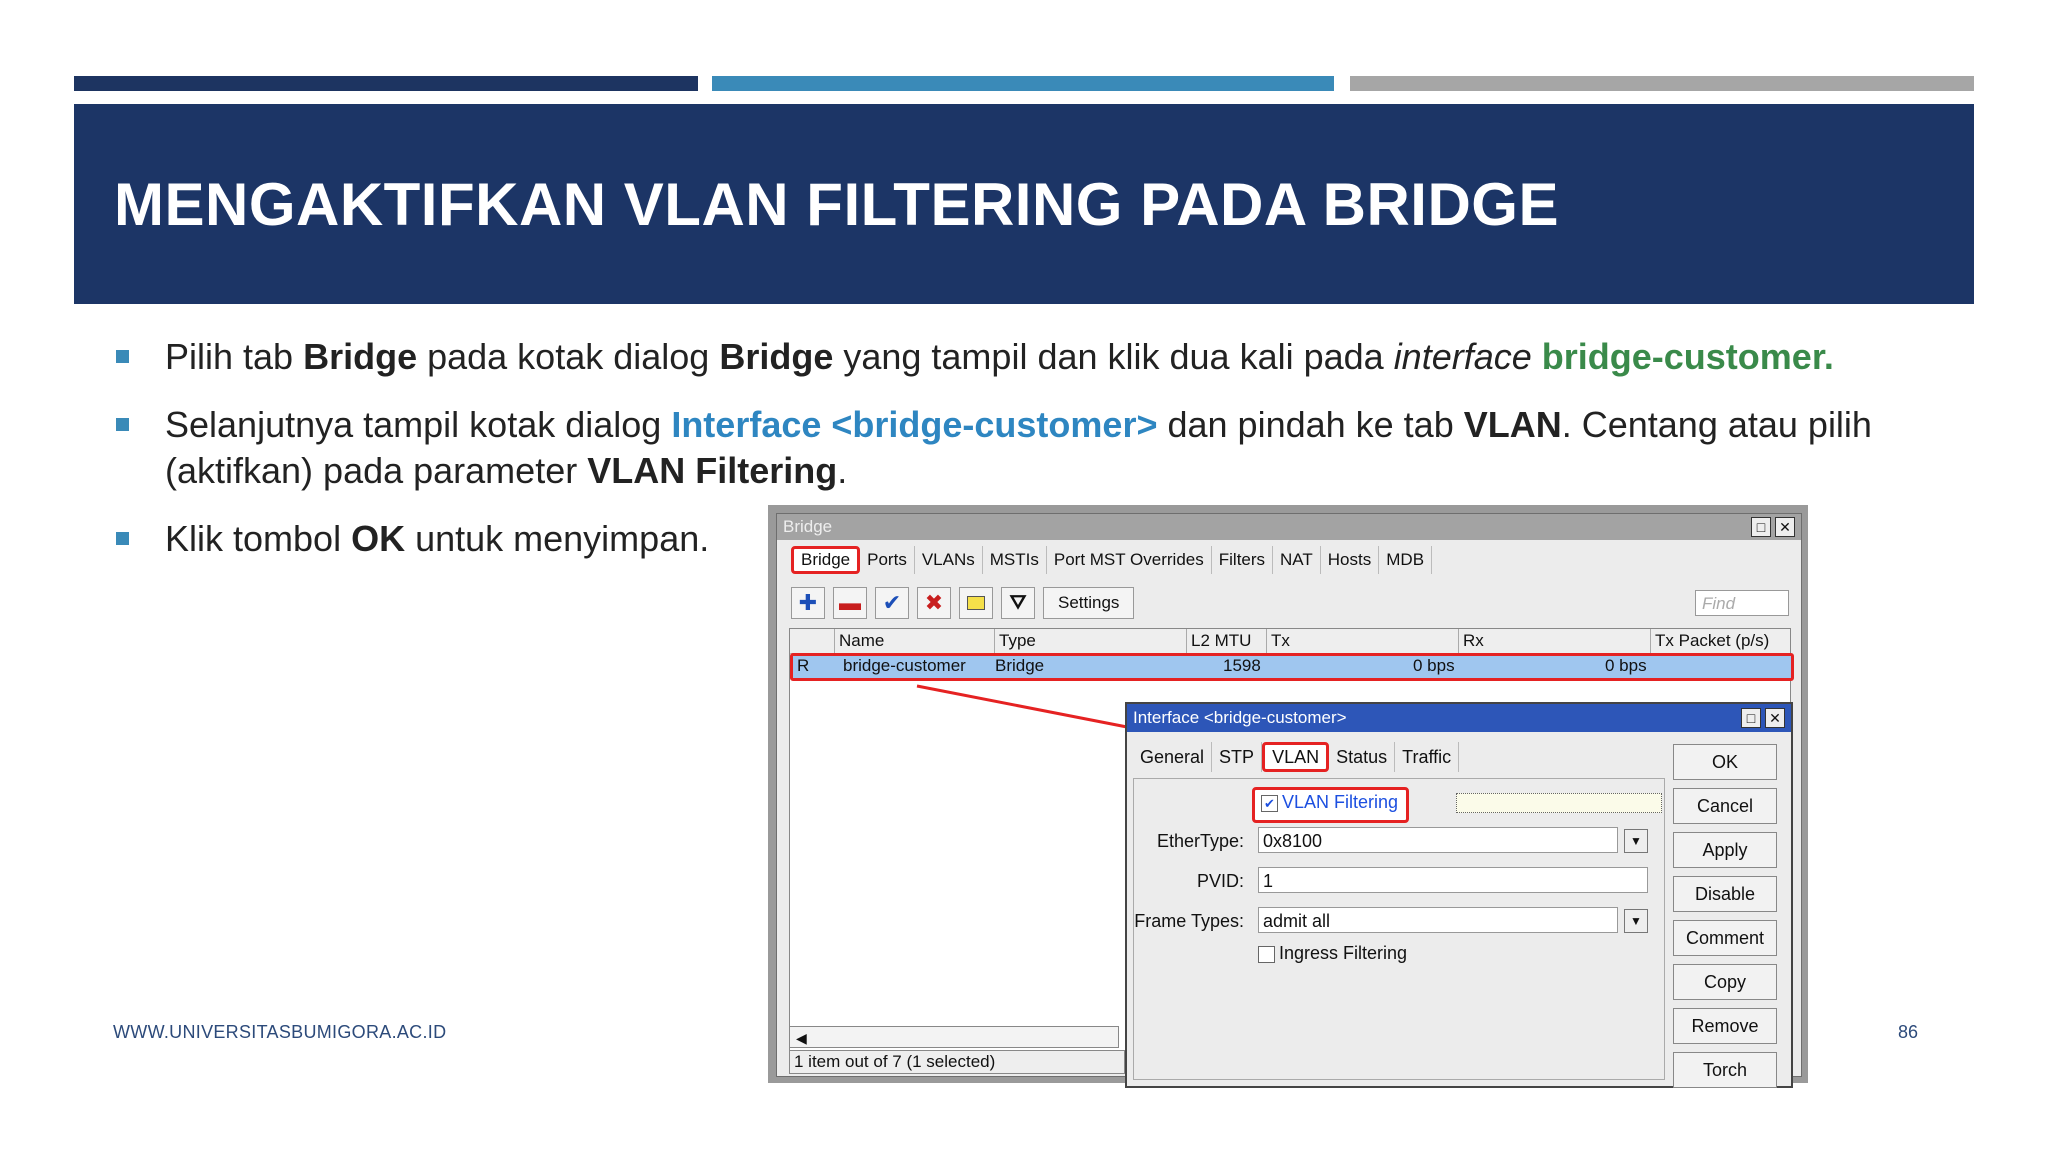 Image resolution: width=2048 pixels, height=1152 pixels. I want to click on focus-outline, so click(1559, 803).